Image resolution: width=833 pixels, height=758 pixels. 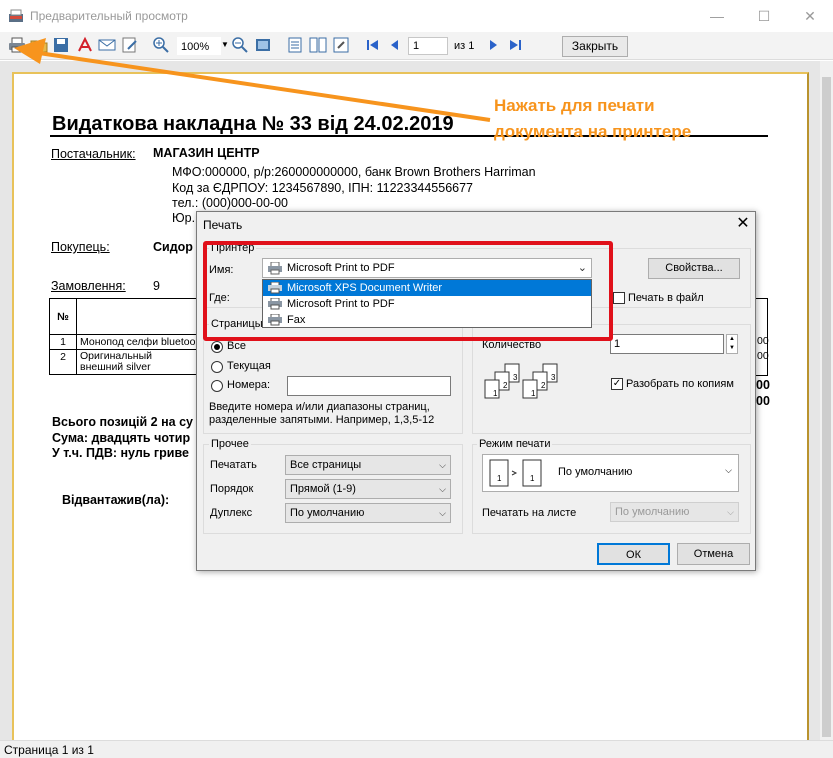 I want to click on annotation-arrow, so click(x=252, y=80).